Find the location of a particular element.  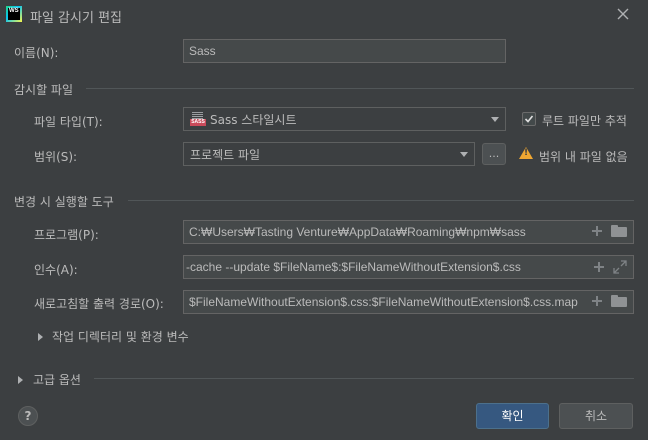

name-field: Sass is located at coordinates (344, 51).